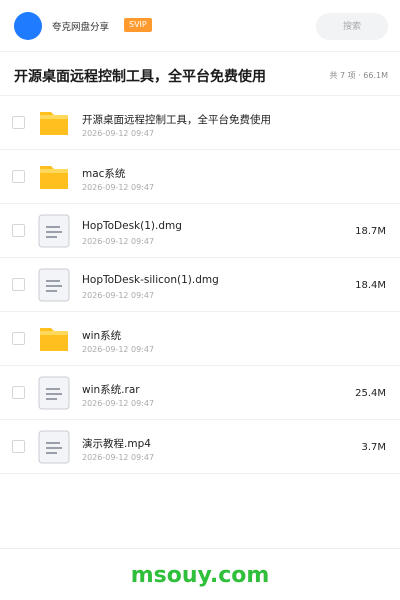 Image resolution: width=400 pixels, height=600 pixels. Describe the element at coordinates (111, 390) in the screenshot. I see `file-name: win系统.rar` at that location.